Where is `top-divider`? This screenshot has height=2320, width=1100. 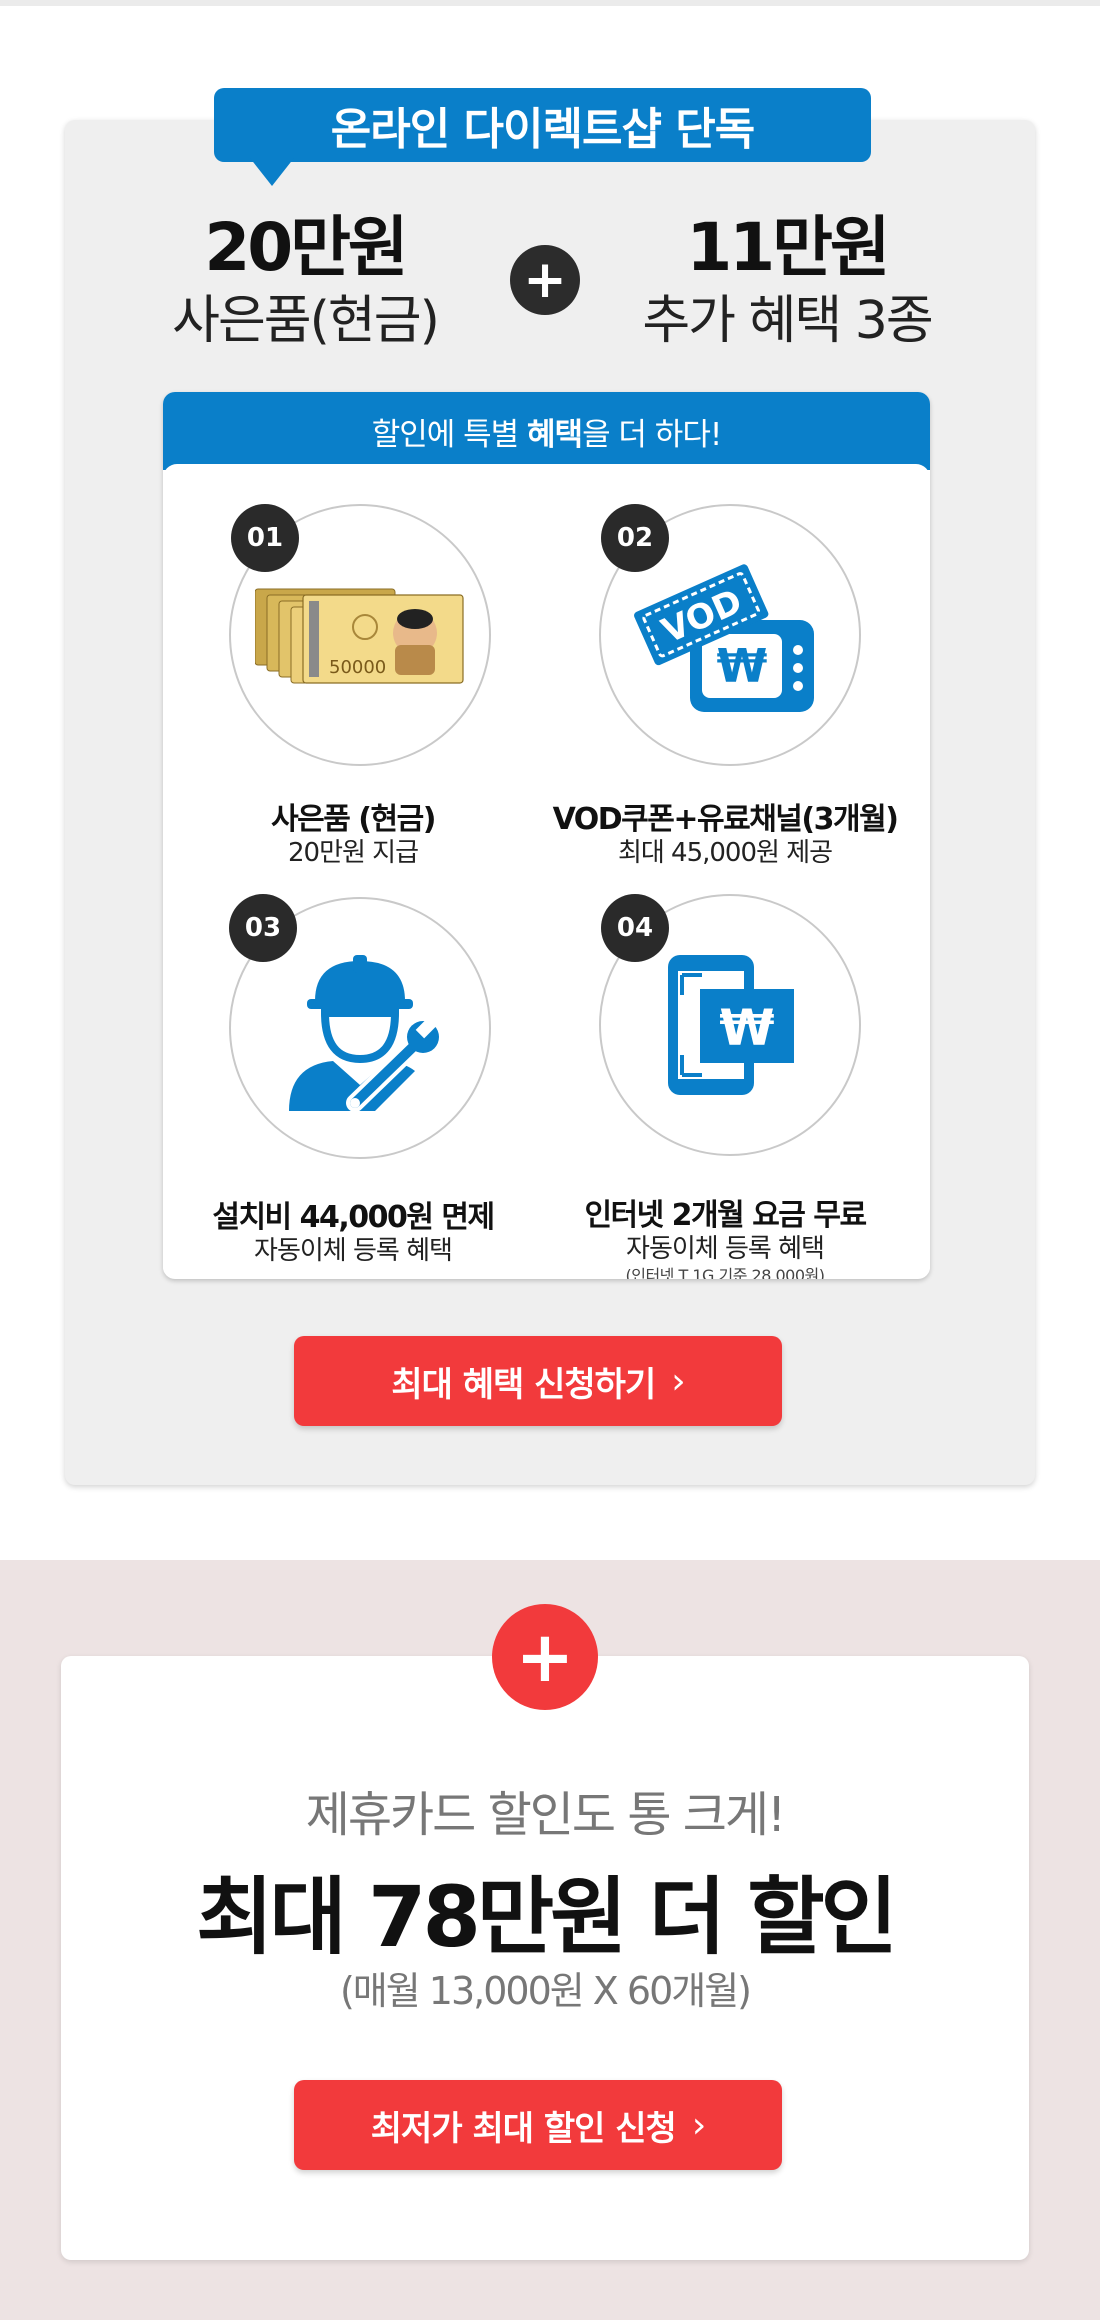 top-divider is located at coordinates (550, 3).